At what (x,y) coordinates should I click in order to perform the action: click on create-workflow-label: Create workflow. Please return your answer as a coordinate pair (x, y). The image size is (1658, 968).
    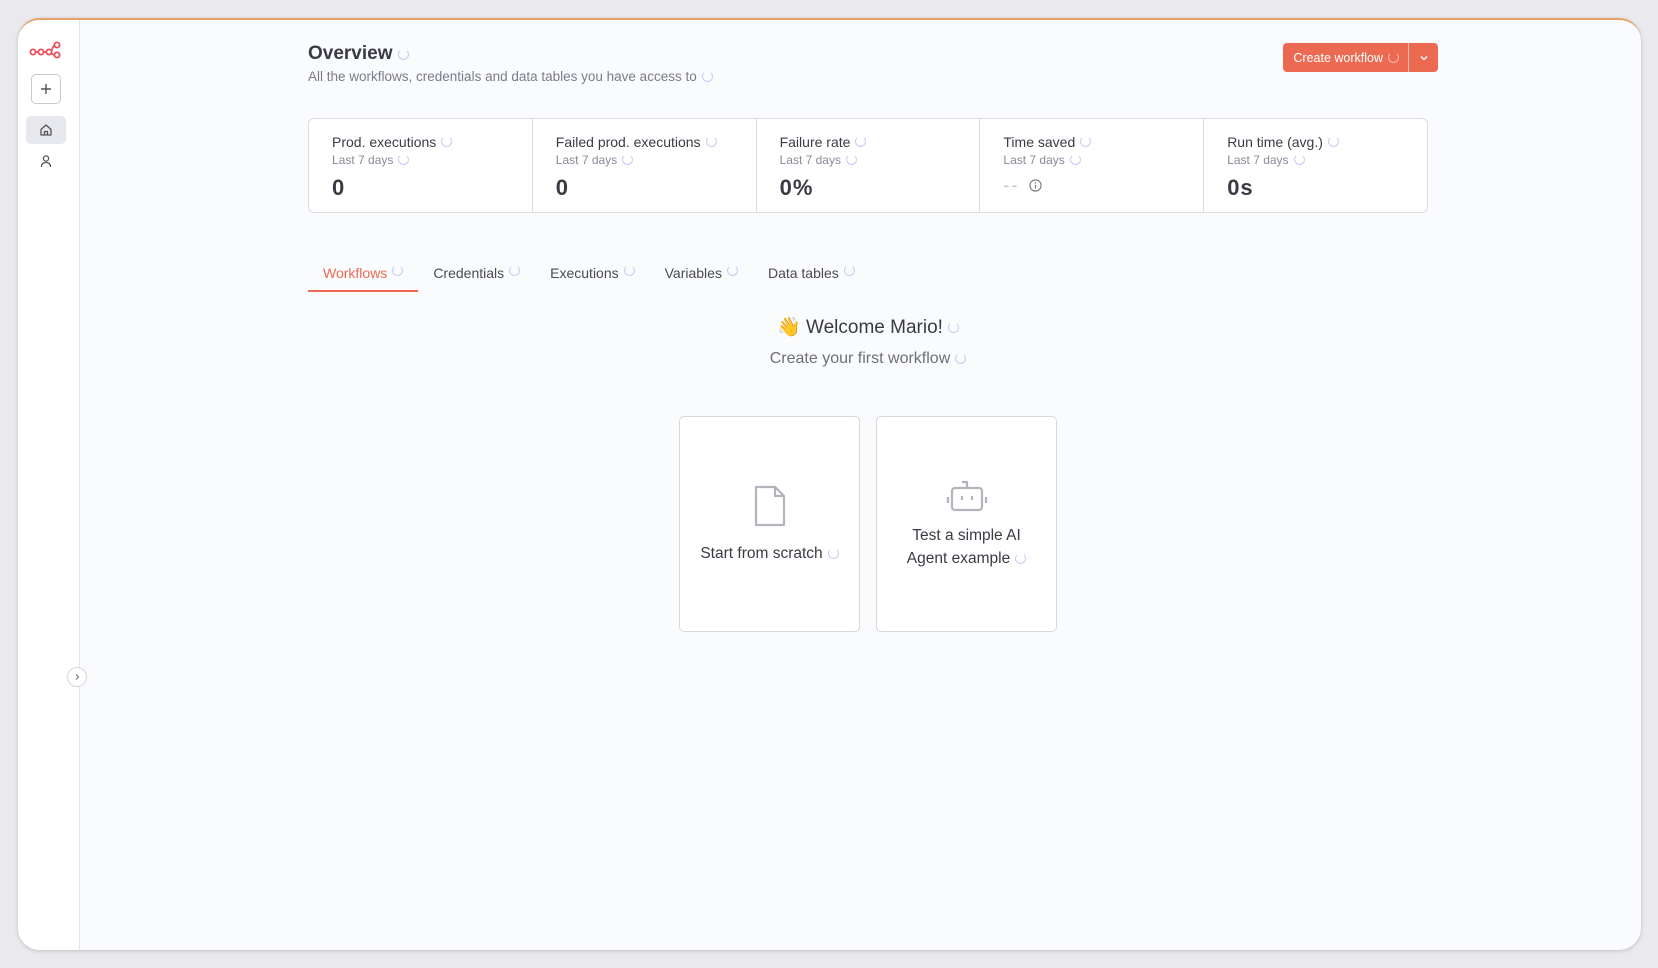
    Looking at the image, I should click on (1338, 57).